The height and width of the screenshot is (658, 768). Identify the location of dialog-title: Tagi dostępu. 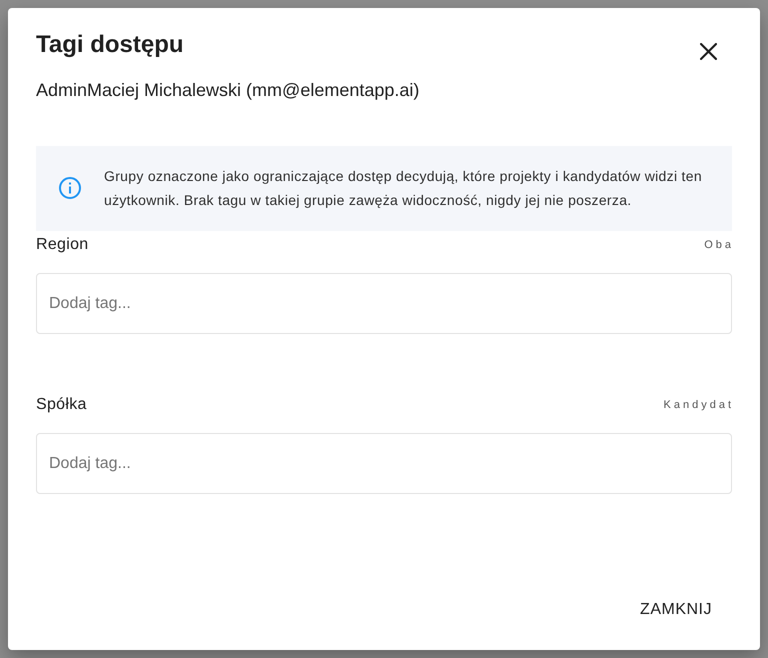
(110, 45).